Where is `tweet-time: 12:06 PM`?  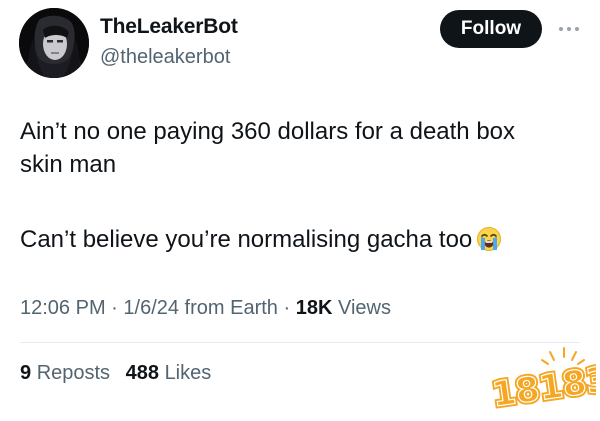 tweet-time: 12:06 PM is located at coordinates (63, 308).